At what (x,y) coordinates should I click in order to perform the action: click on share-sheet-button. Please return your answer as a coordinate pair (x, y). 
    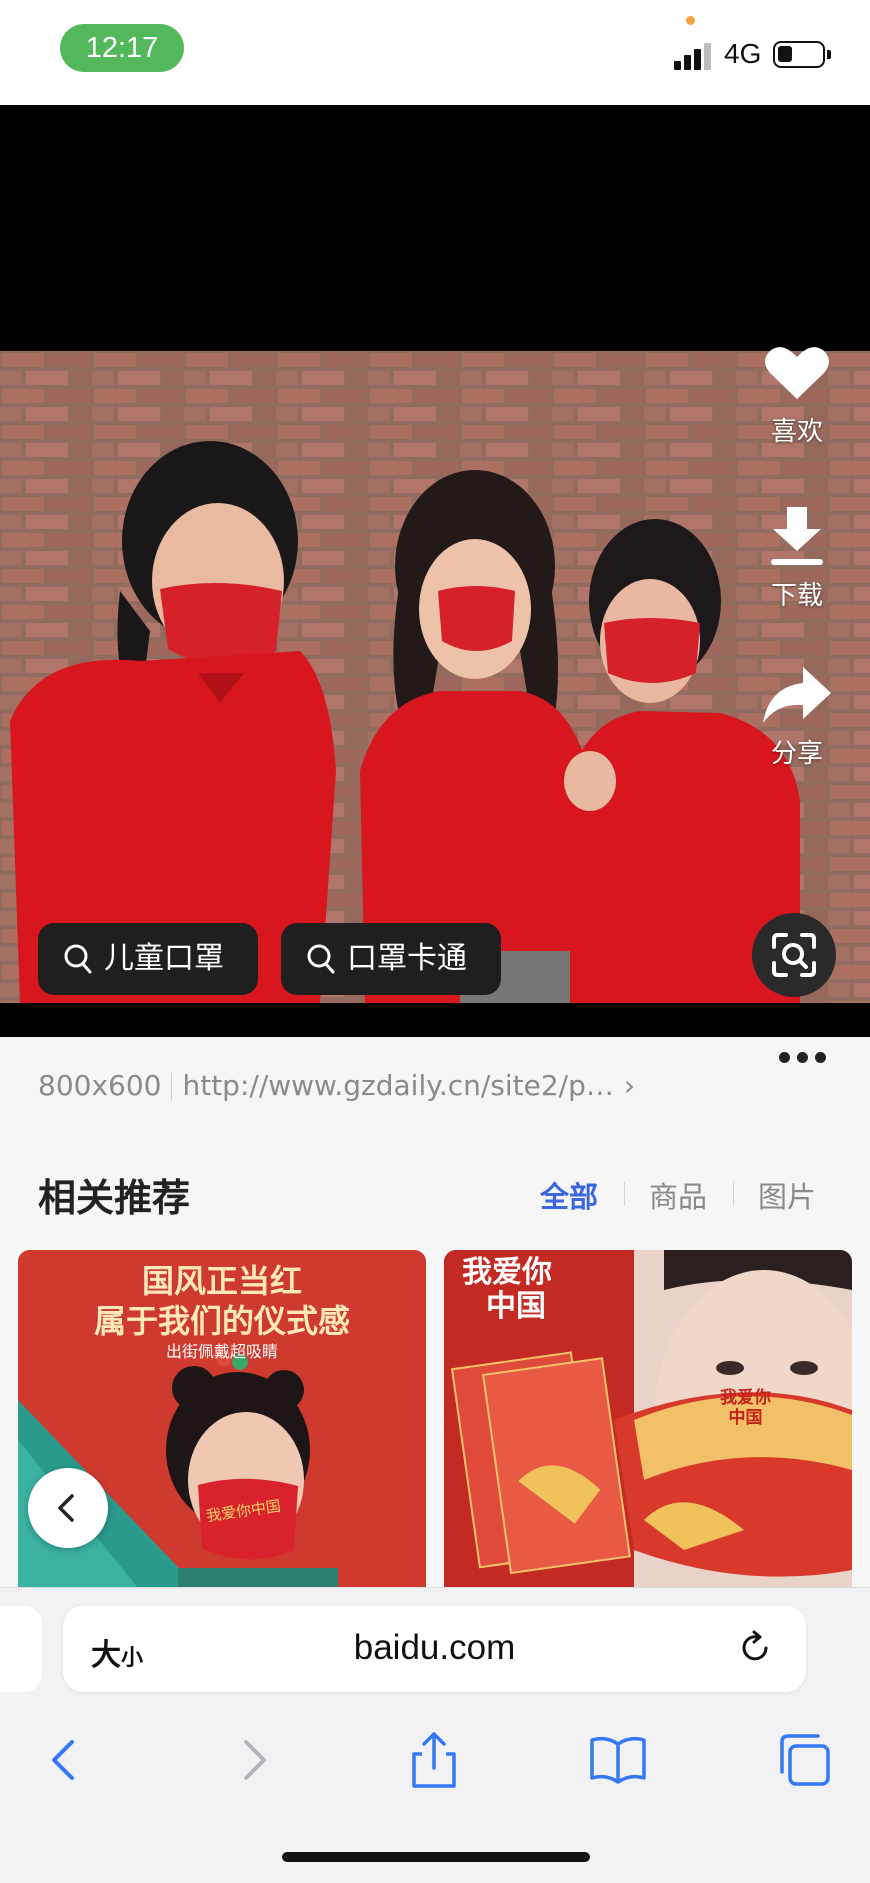
    Looking at the image, I should click on (434, 1760).